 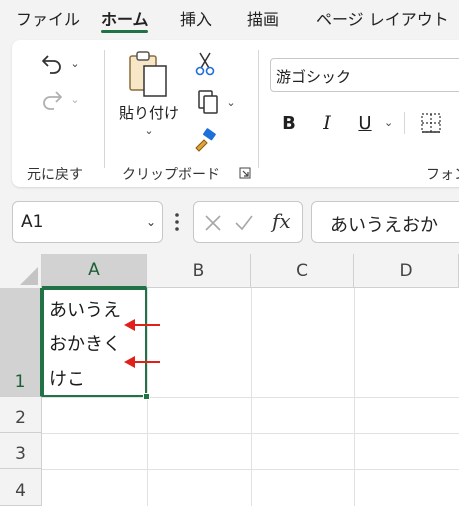 I want to click on redo-button: ⌄, so click(x=60, y=99).